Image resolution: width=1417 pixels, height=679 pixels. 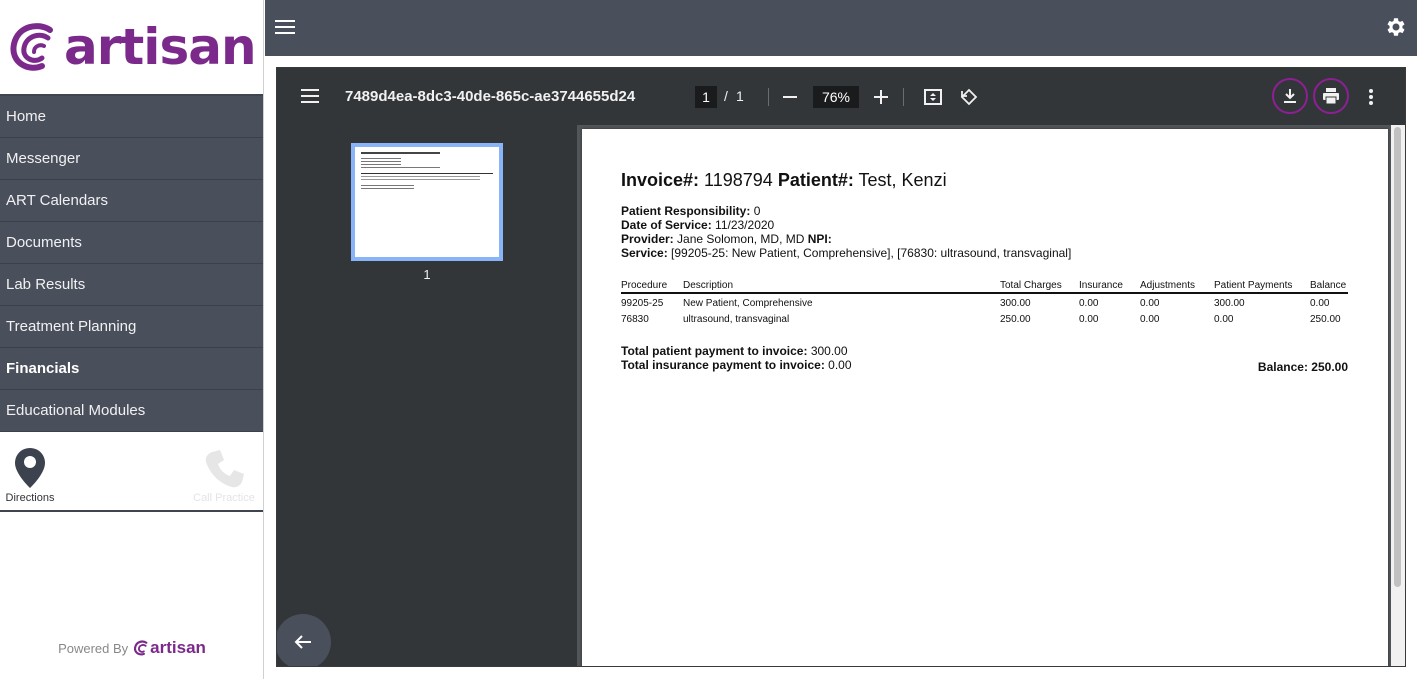 What do you see at coordinates (647, 239) in the screenshot?
I see `provider-label: Provider:` at bounding box center [647, 239].